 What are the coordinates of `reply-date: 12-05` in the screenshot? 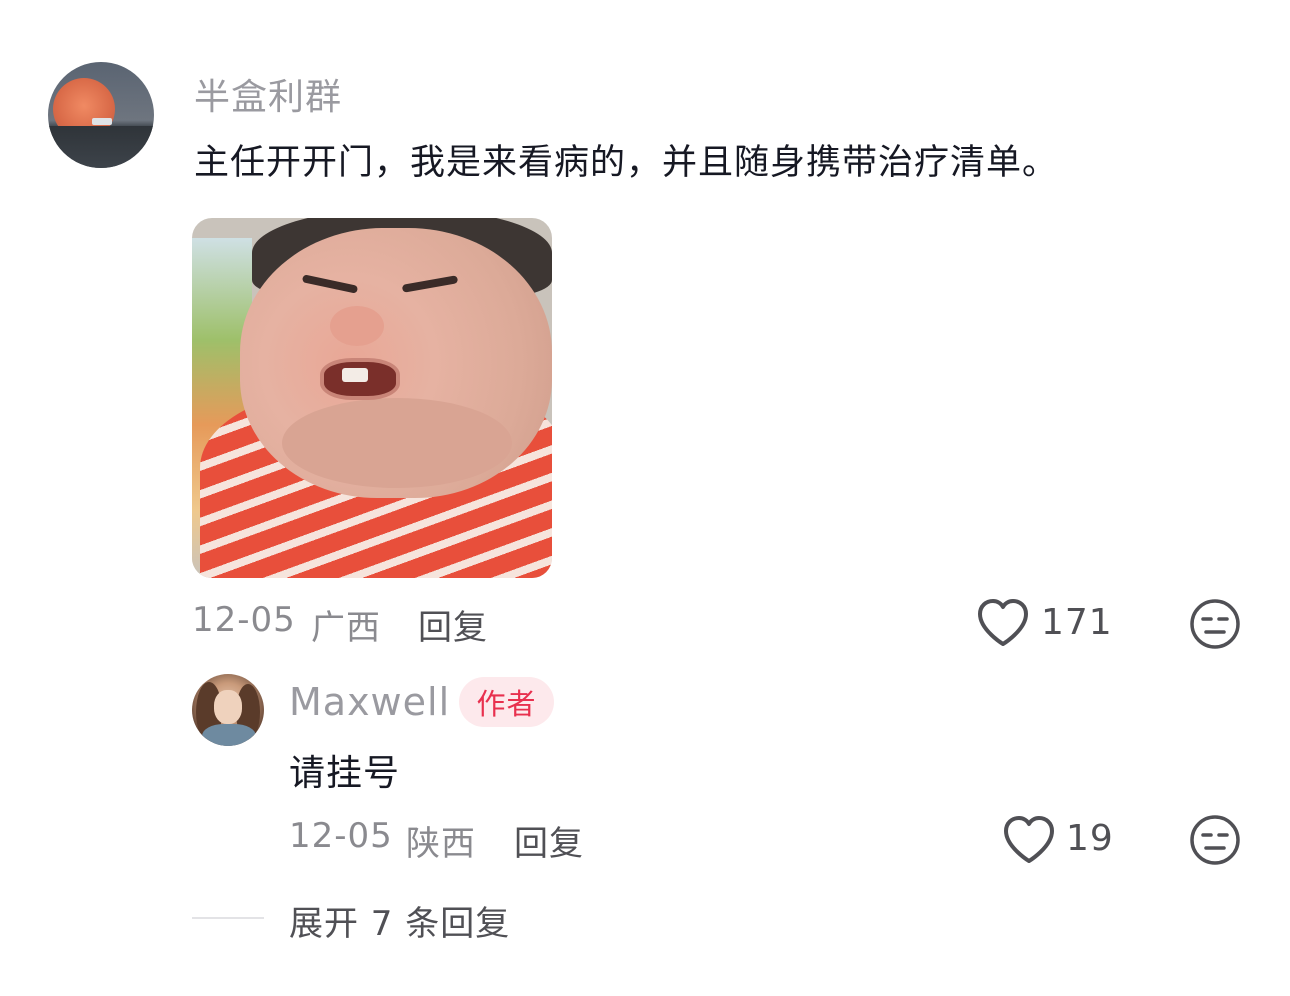 It's located at (341, 836).